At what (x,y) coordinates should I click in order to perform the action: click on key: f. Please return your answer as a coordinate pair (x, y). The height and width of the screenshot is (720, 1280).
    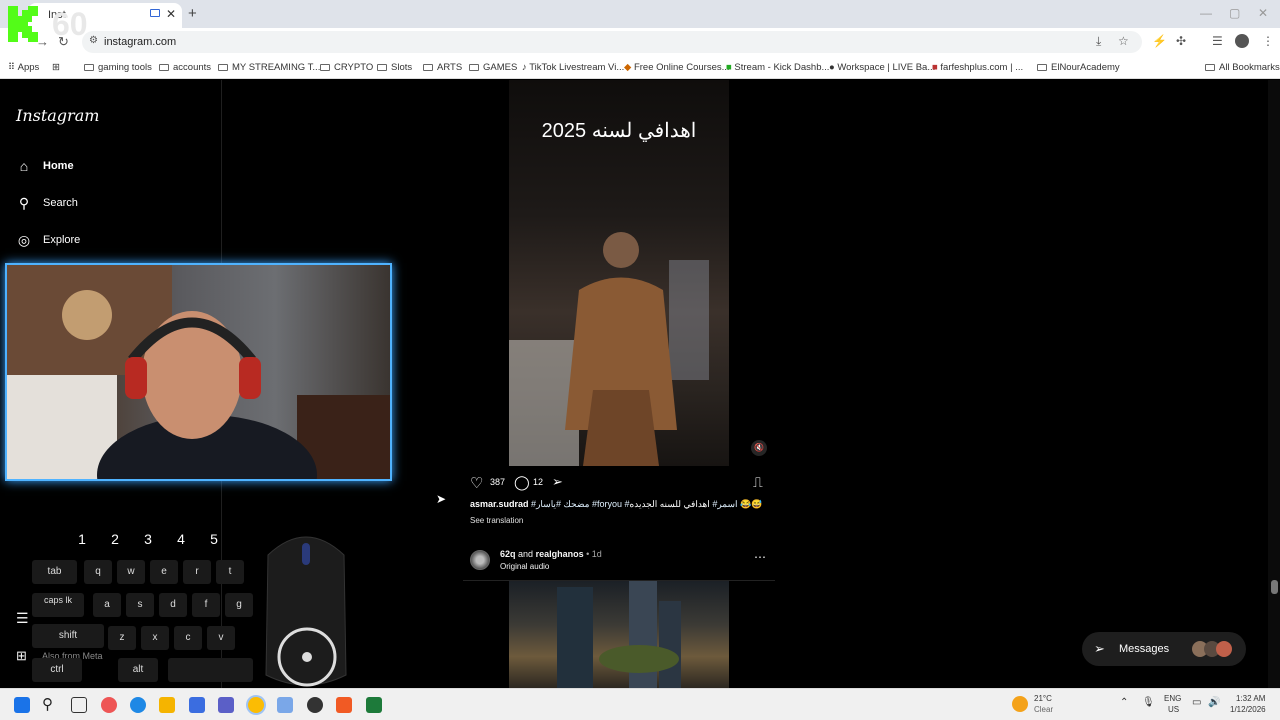
    Looking at the image, I should click on (206, 605).